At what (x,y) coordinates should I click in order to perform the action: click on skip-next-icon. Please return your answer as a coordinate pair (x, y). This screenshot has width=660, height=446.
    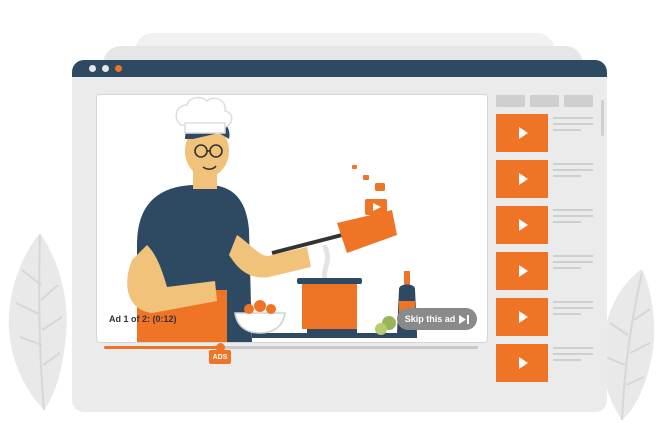
    Looking at the image, I should click on (464, 319).